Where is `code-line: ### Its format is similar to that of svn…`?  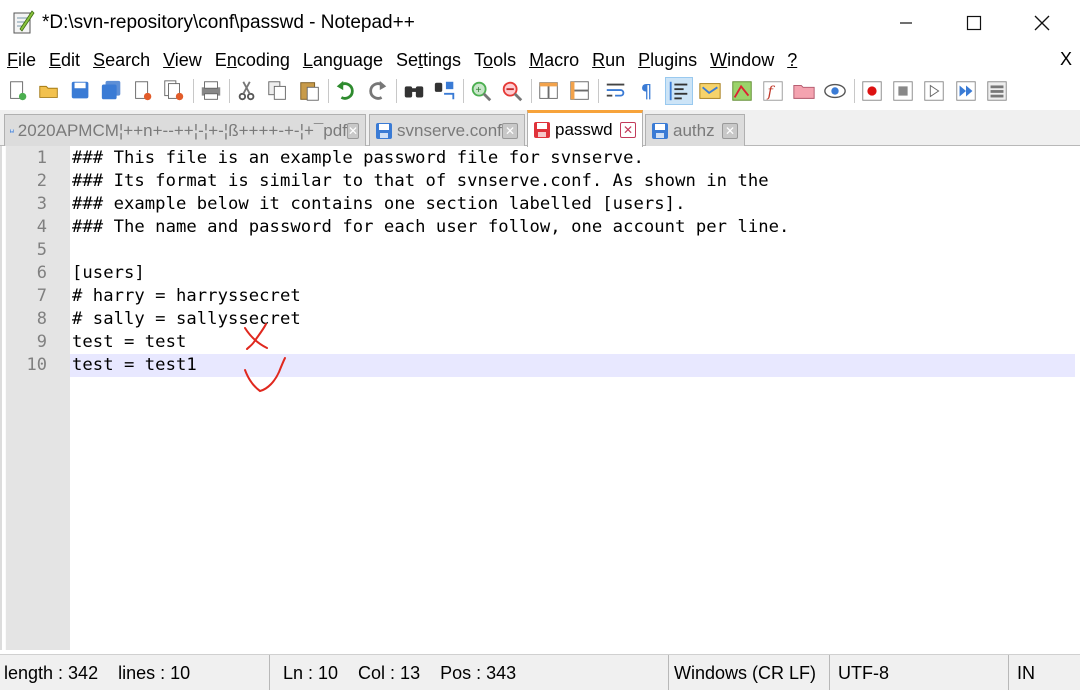
code-line: ### Its format is similar to that of svn… is located at coordinates (420, 181).